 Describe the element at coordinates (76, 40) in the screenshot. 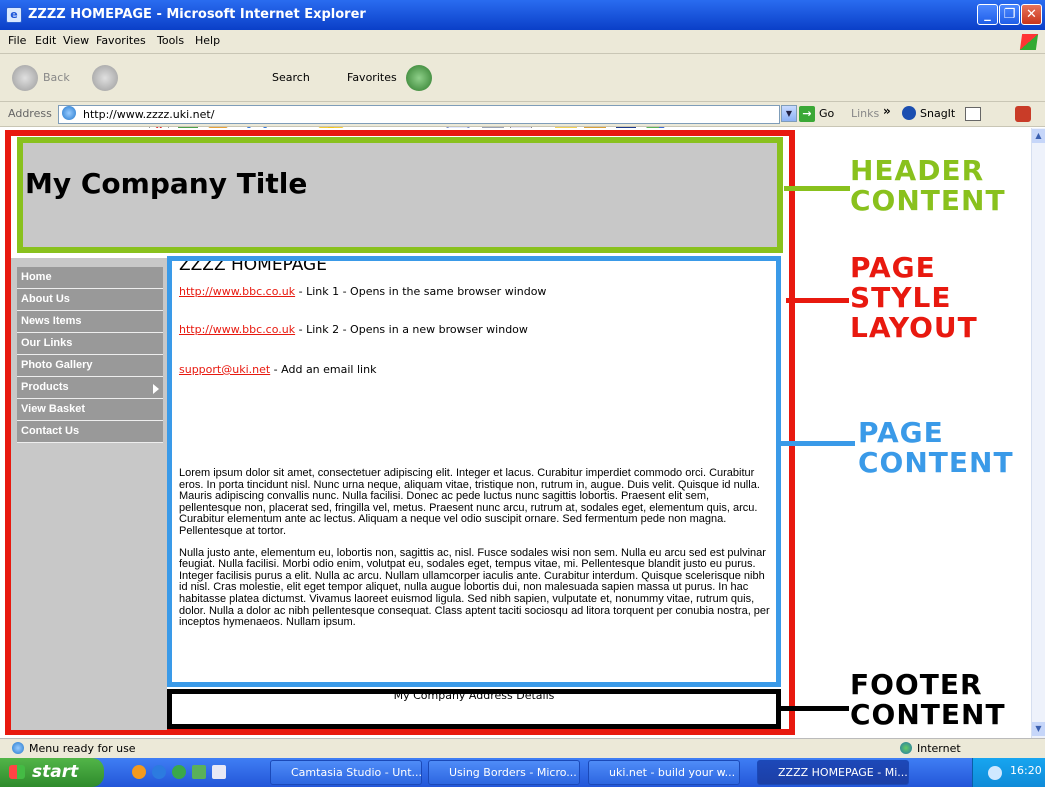

I see `menu-view: View` at that location.